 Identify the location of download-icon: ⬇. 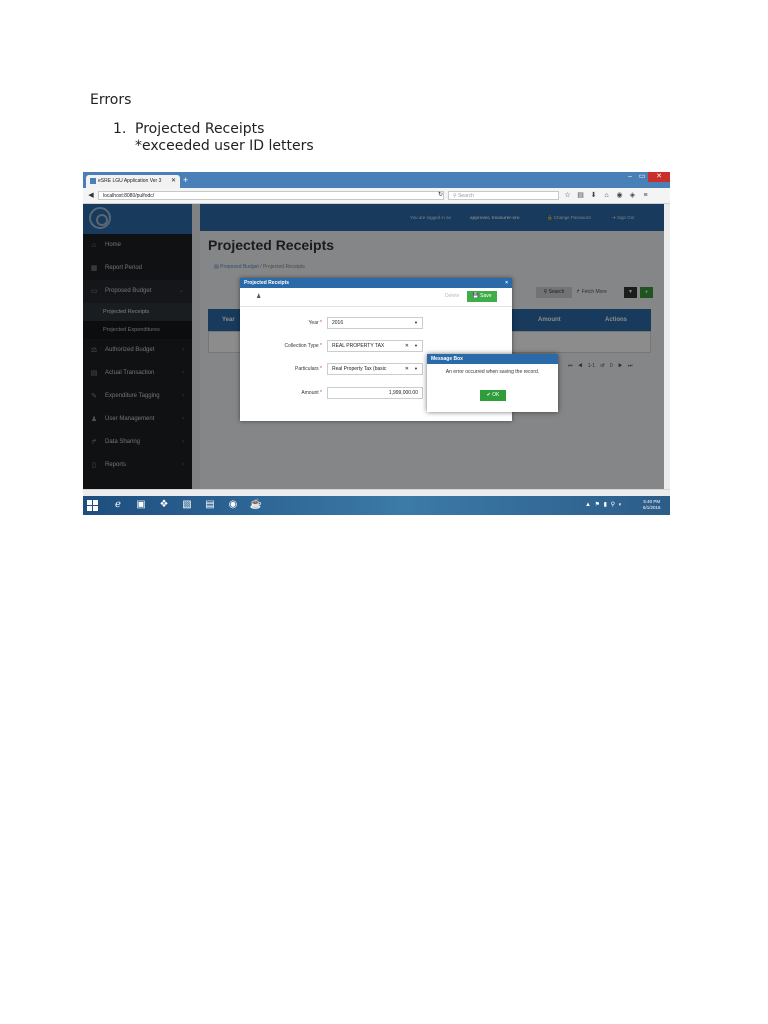
(593, 195).